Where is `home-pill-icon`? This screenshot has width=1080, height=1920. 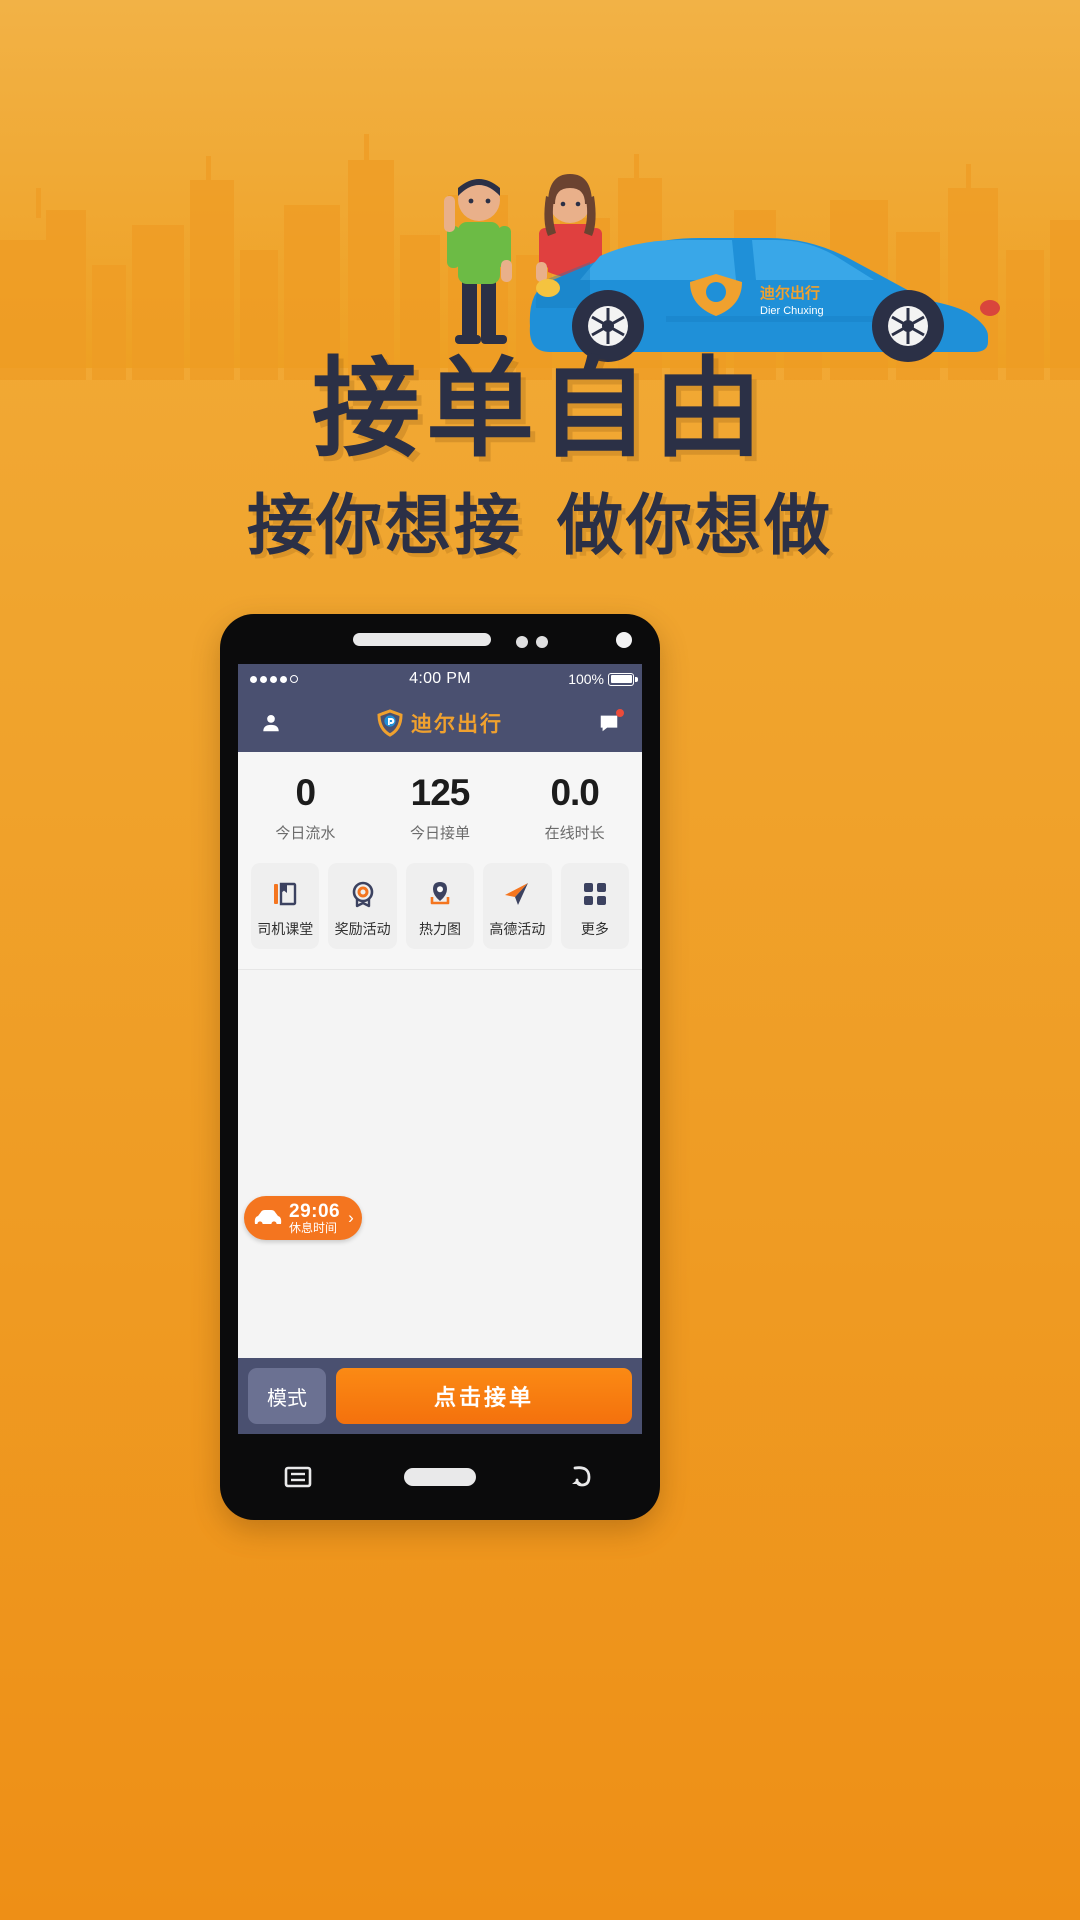 home-pill-icon is located at coordinates (439, 1477).